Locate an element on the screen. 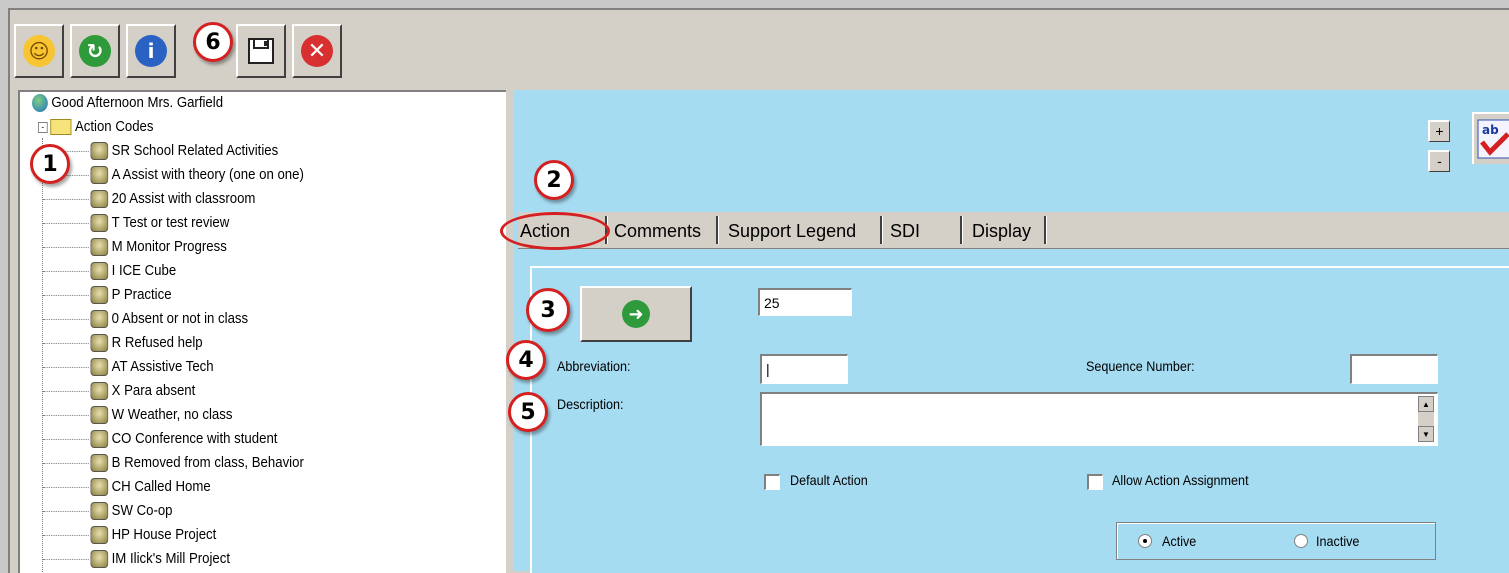  tab-divider is located at coordinates (961, 230).